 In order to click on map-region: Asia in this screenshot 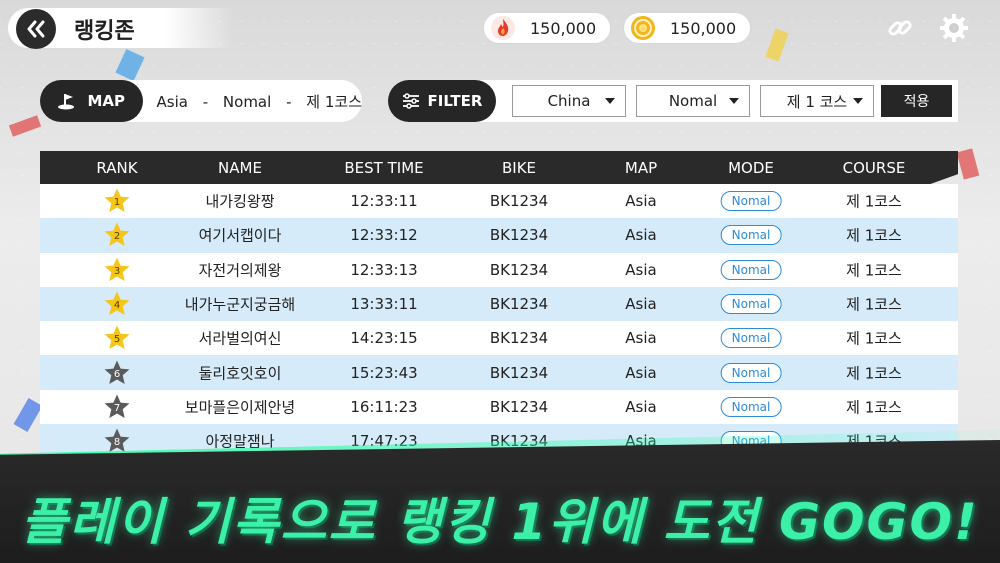, I will do `click(172, 101)`.